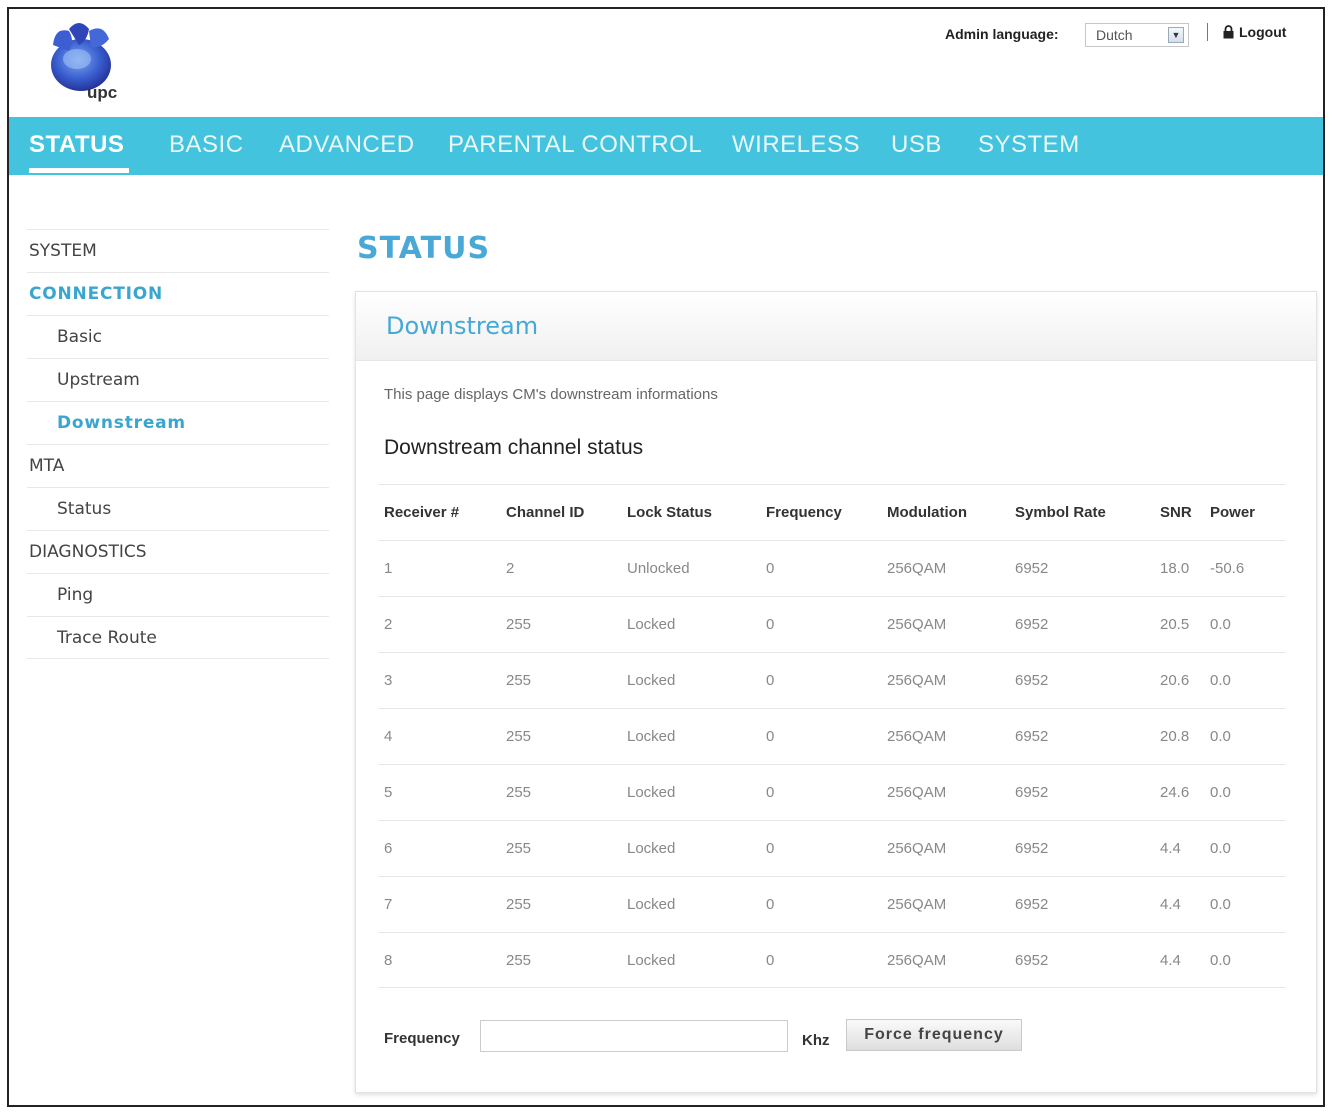 This screenshot has height=1115, width=1334. Describe the element at coordinates (832, 568) in the screenshot. I see `table-row: 1 2 Unlocked 0 256QAM 6952 18.0 -50.6` at that location.